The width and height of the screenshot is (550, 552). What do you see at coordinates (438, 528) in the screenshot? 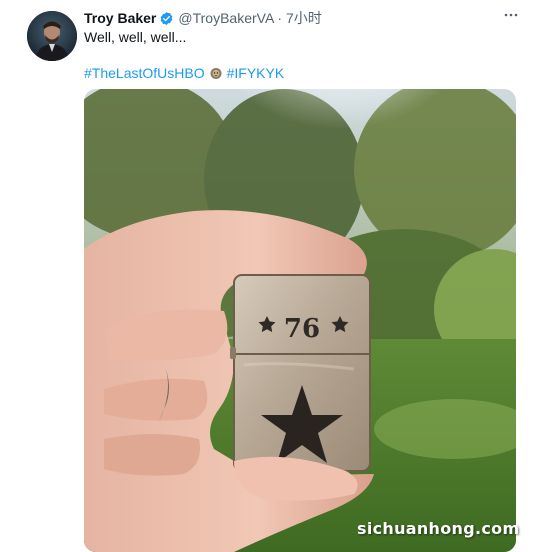
I see `watermark-text: sichuanhong.com` at bounding box center [438, 528].